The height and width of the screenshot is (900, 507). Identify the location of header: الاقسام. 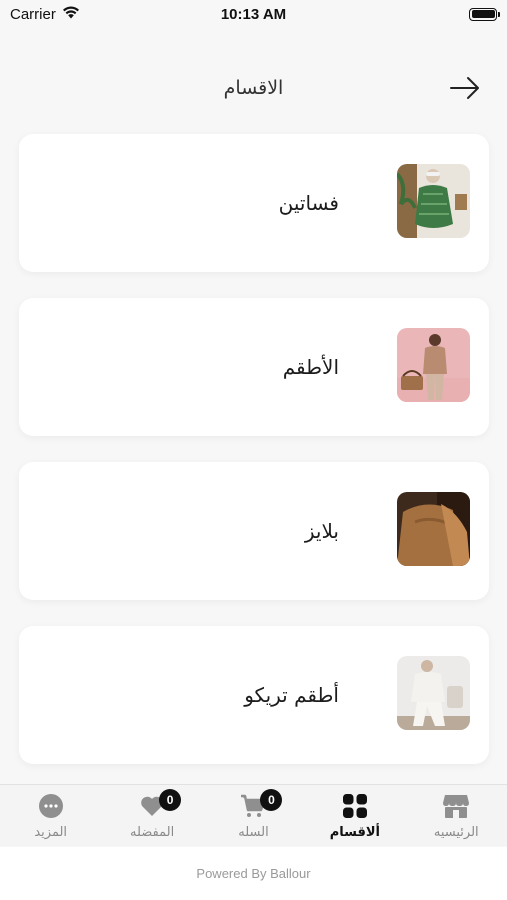
(253, 88).